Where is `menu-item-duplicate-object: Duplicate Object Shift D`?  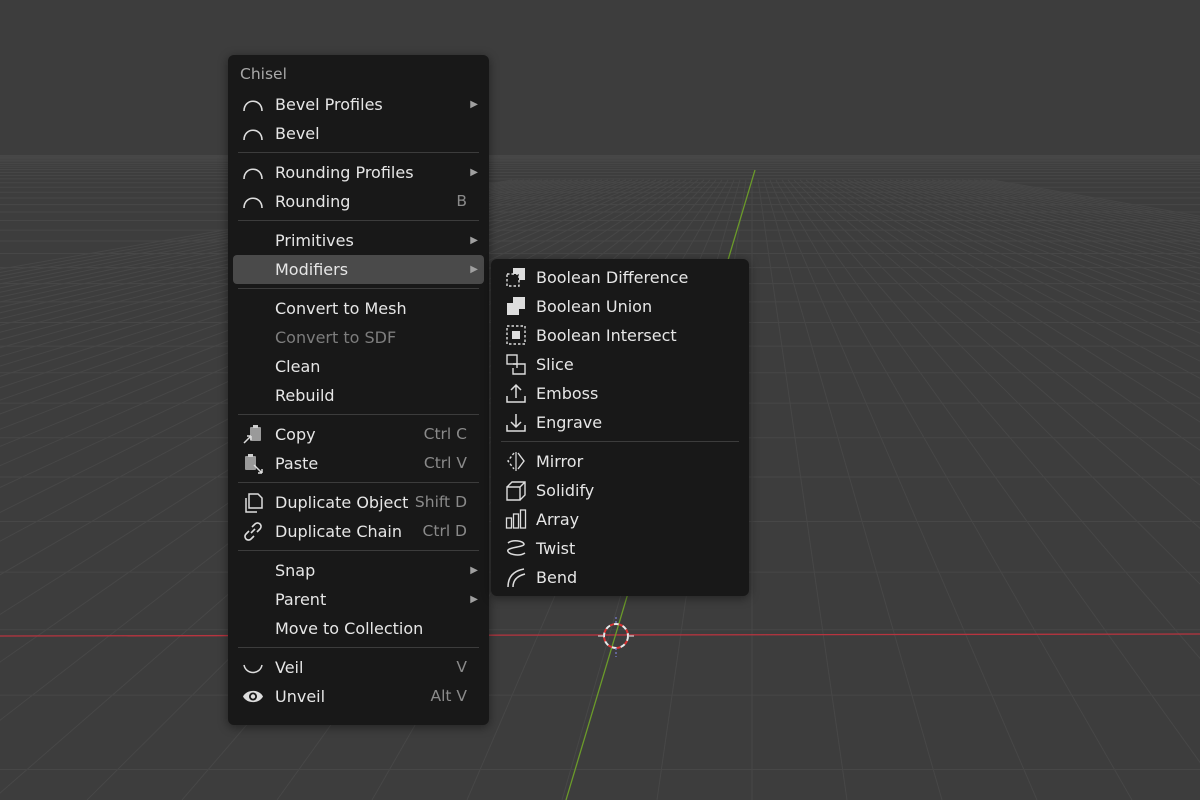 menu-item-duplicate-object: Duplicate Object Shift D is located at coordinates (358, 502).